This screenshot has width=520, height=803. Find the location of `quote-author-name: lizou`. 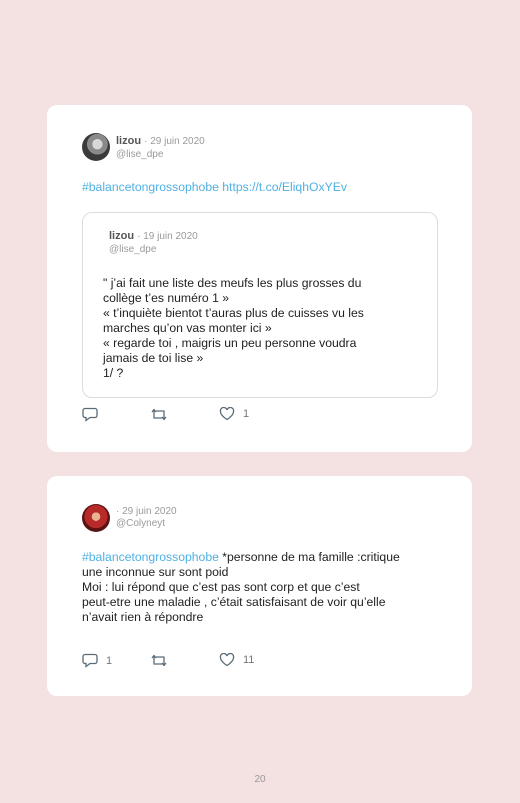

quote-author-name: lizou is located at coordinates (122, 236).